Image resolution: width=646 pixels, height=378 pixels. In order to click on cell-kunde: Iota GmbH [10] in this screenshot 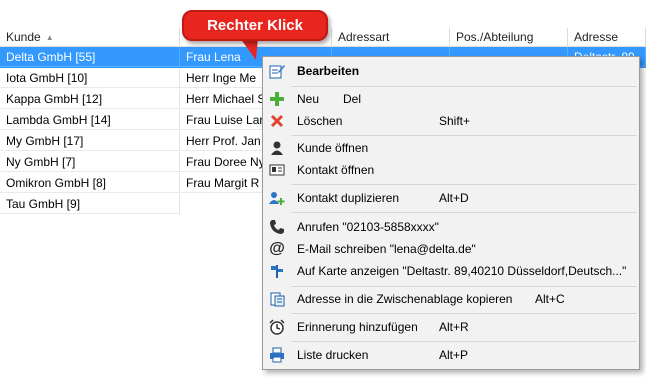, I will do `click(90, 78)`.